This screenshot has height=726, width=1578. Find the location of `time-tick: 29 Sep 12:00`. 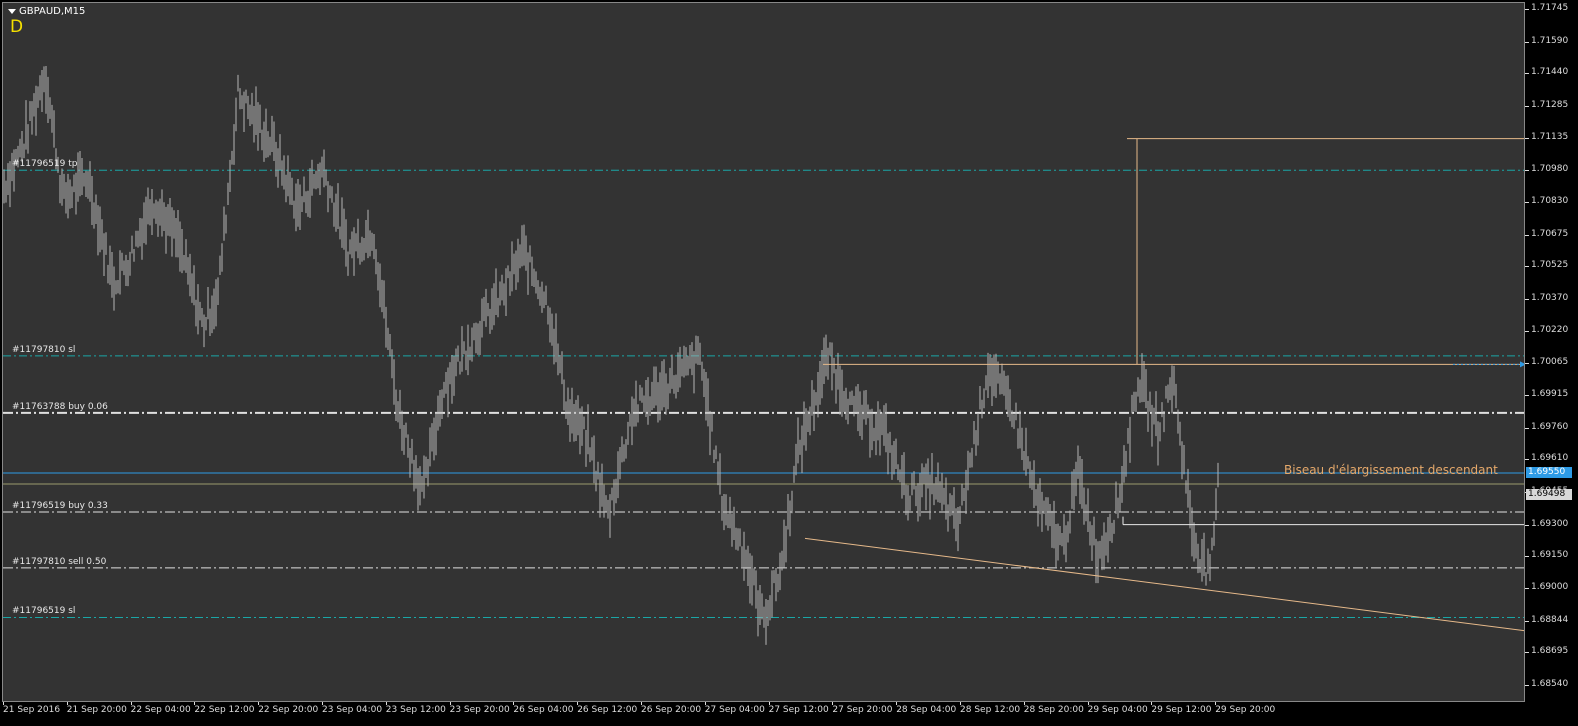

time-tick: 29 Sep 12:00 is located at coordinates (1181, 708).